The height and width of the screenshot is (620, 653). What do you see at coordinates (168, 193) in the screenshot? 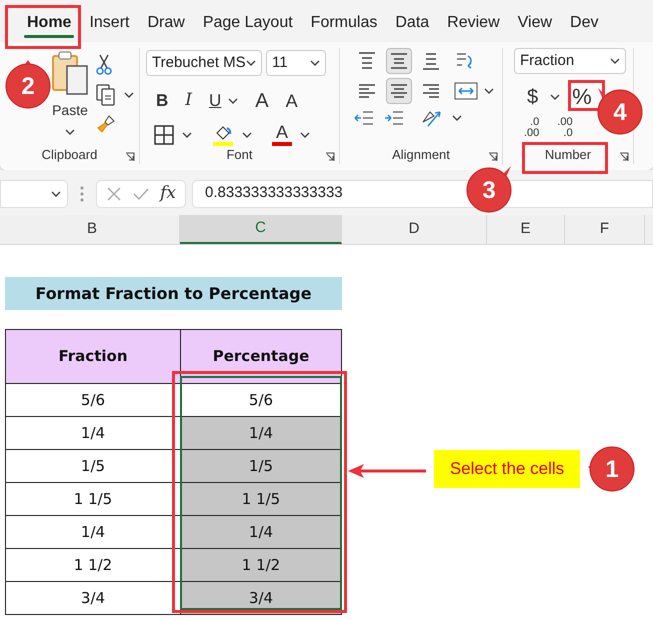
I see `insert-function-button: fx` at bounding box center [168, 193].